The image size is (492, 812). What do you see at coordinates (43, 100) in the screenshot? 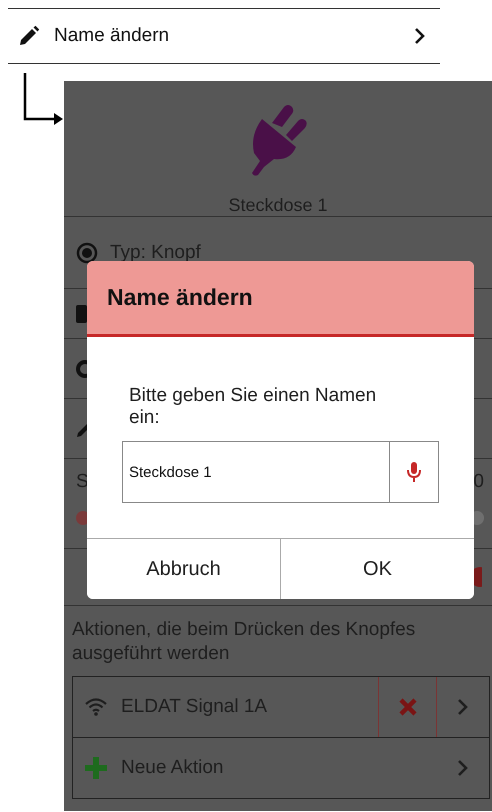
I see `connector-arrow` at bounding box center [43, 100].